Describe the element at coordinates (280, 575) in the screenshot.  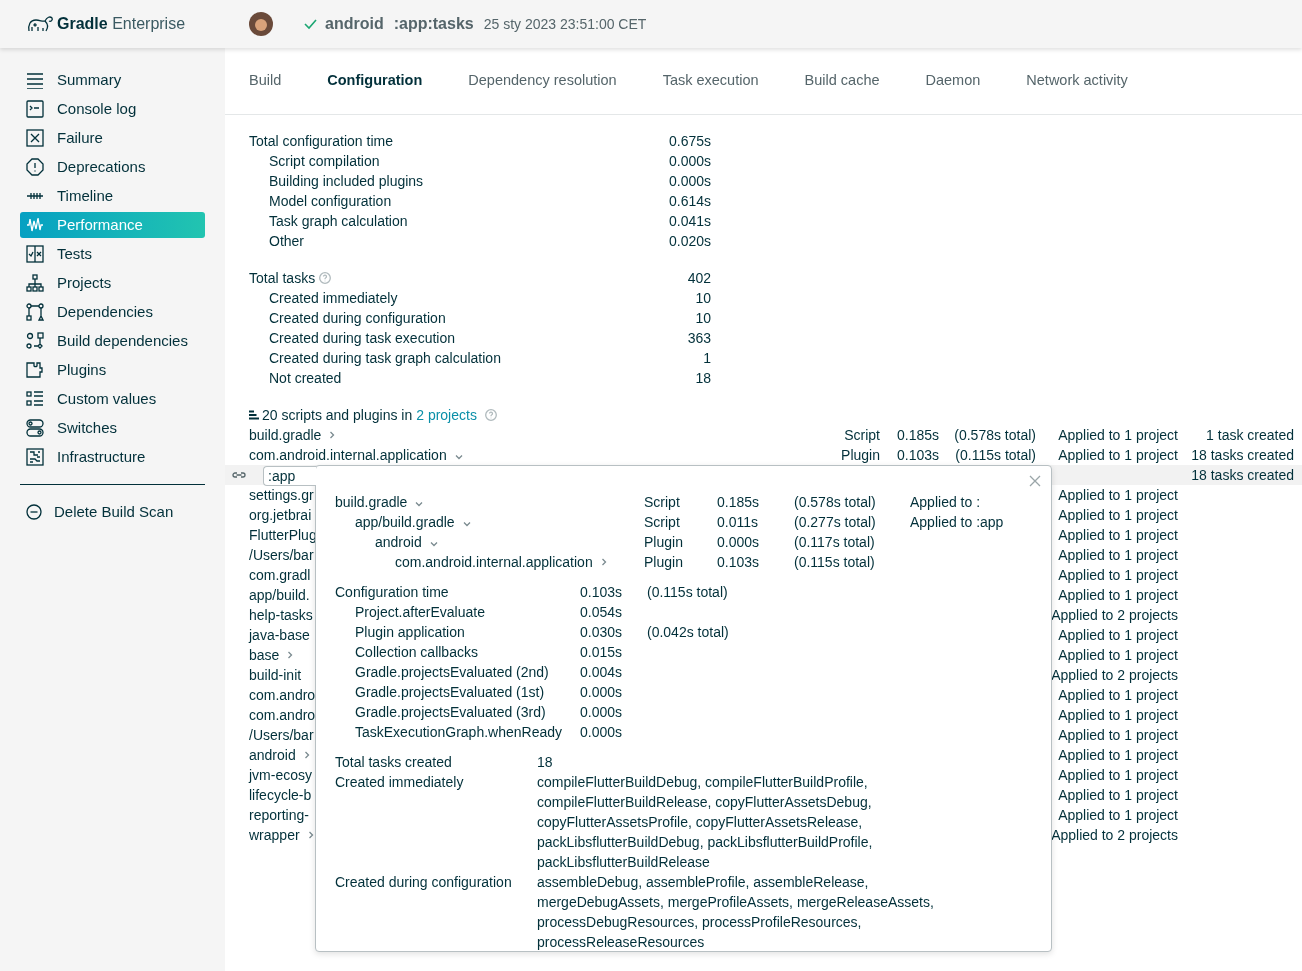
I see `script-name: com.gradl` at that location.